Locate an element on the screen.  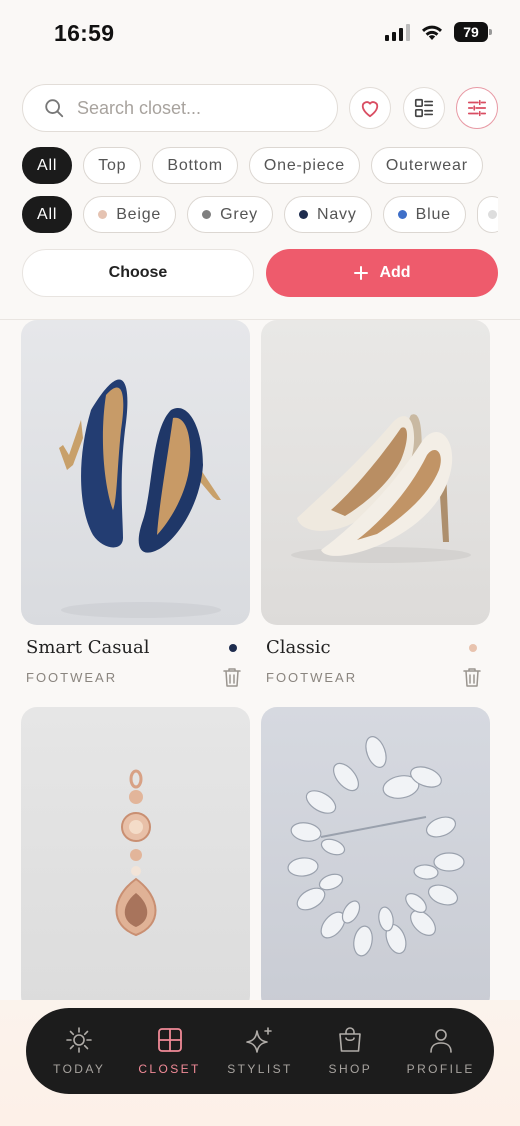
chip-category-outerwear: Outerwear is located at coordinates (426, 165).